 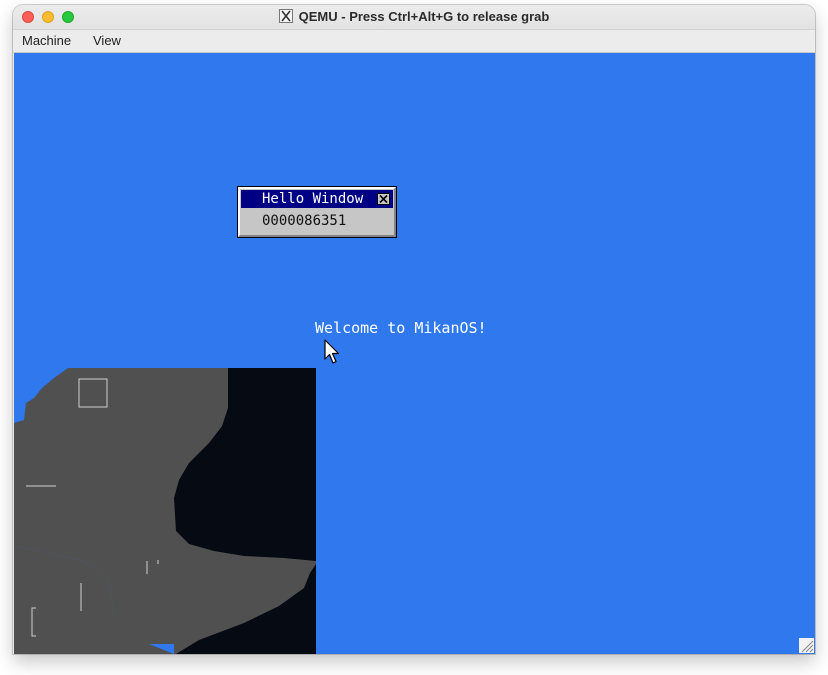 What do you see at coordinates (424, 16) in the screenshot?
I see `window-title: QEMU - Press Ctrl+Alt+G to release grab` at bounding box center [424, 16].